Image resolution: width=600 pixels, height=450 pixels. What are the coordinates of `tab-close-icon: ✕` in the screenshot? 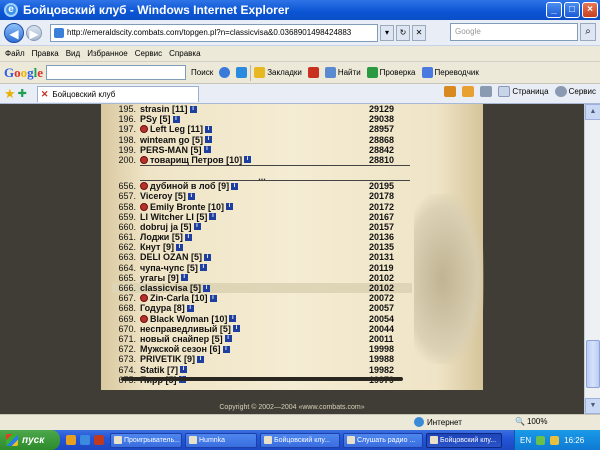 It's located at (45, 94).